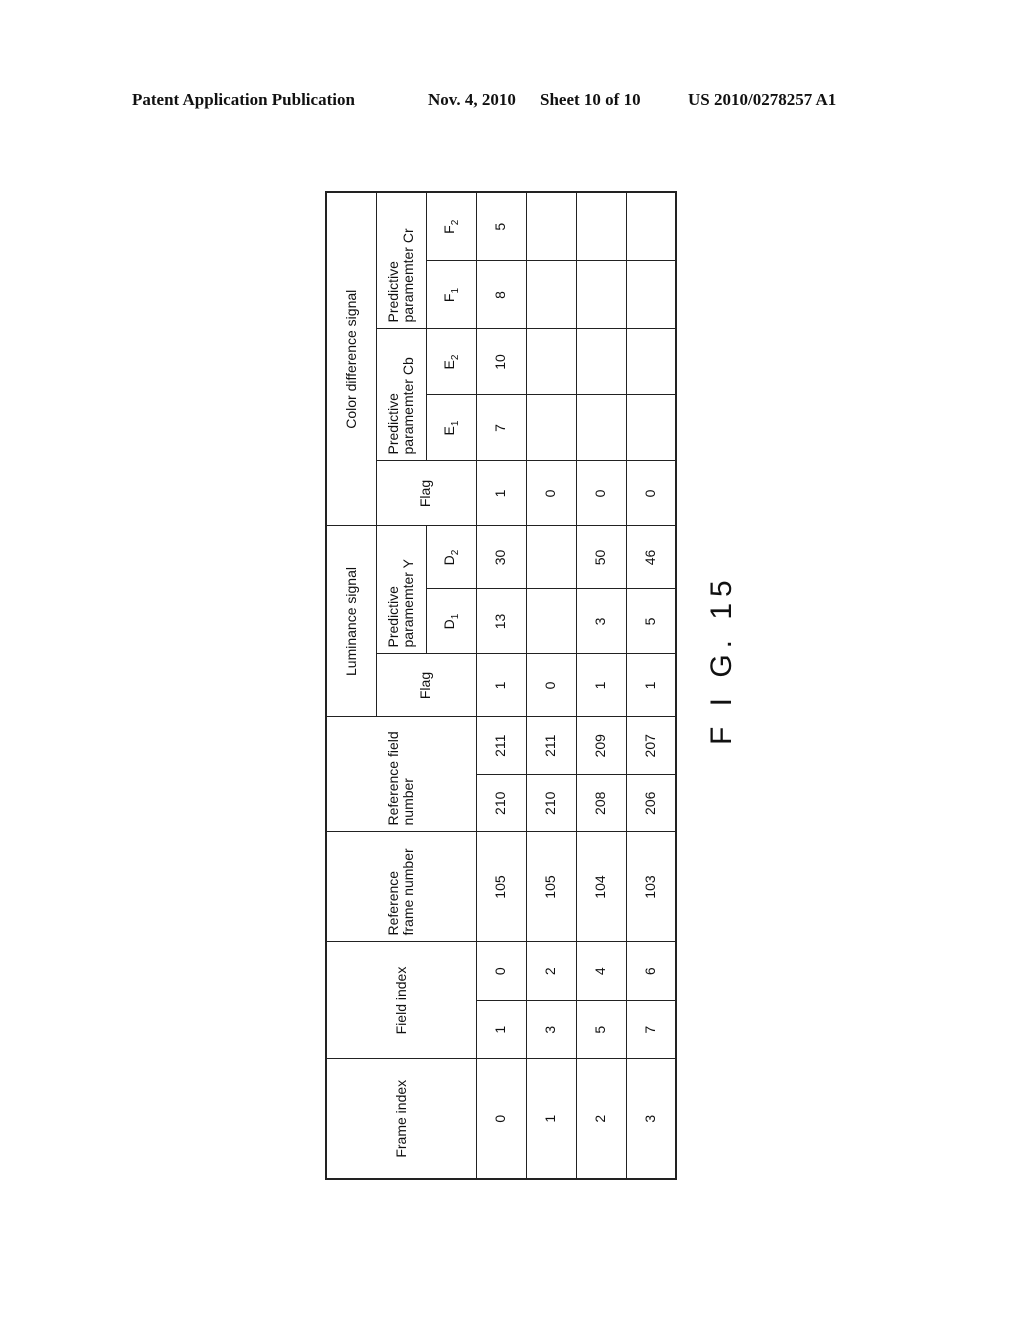 Image resolution: width=1024 pixels, height=1320 pixels. I want to click on header-ref-field: Reference field number, so click(401, 774).